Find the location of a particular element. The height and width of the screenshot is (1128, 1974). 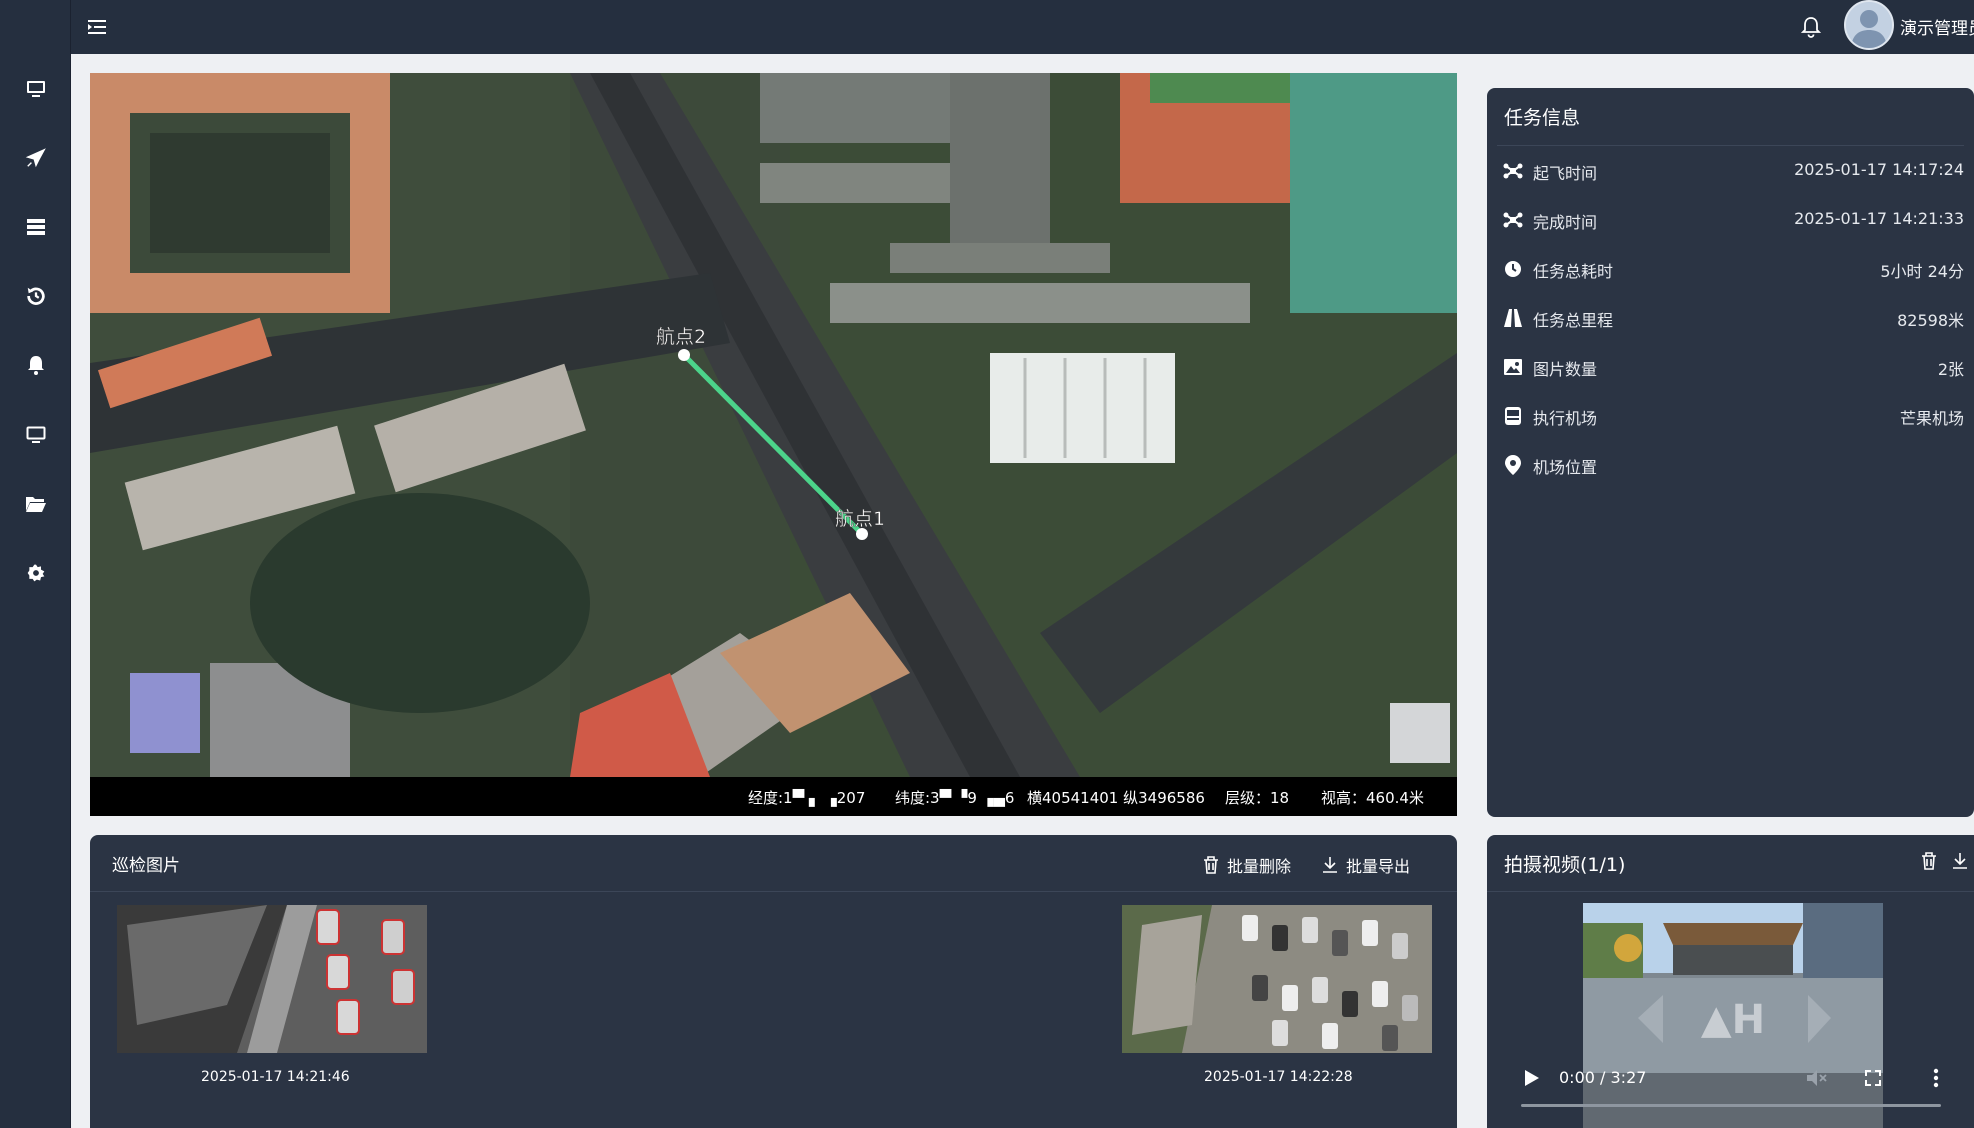

photo-time: 2025-01-17 14:21:46 is located at coordinates (275, 1077).